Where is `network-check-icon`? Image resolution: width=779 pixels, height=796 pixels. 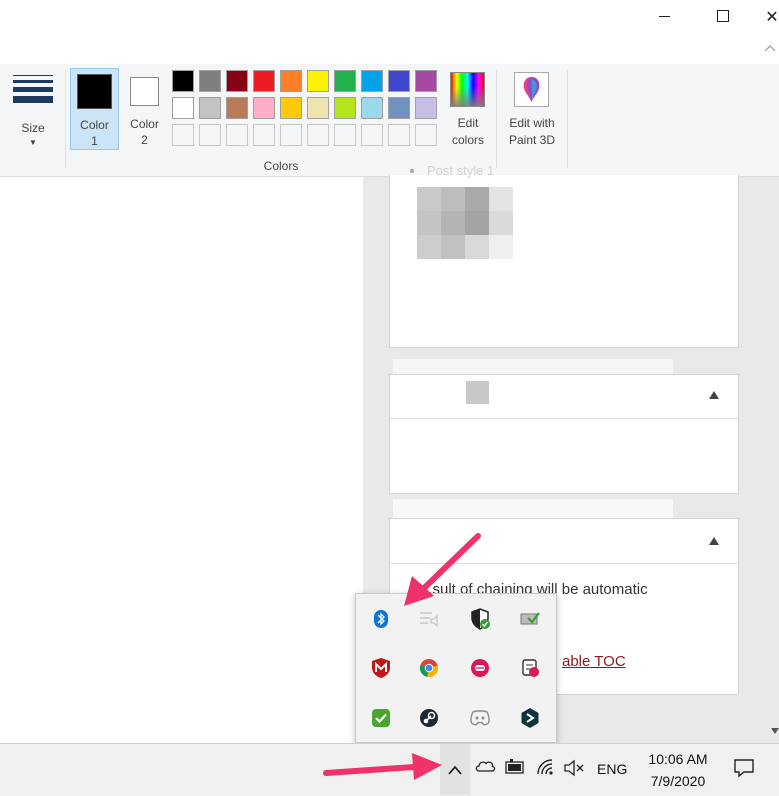 network-check-icon is located at coordinates (530, 619).